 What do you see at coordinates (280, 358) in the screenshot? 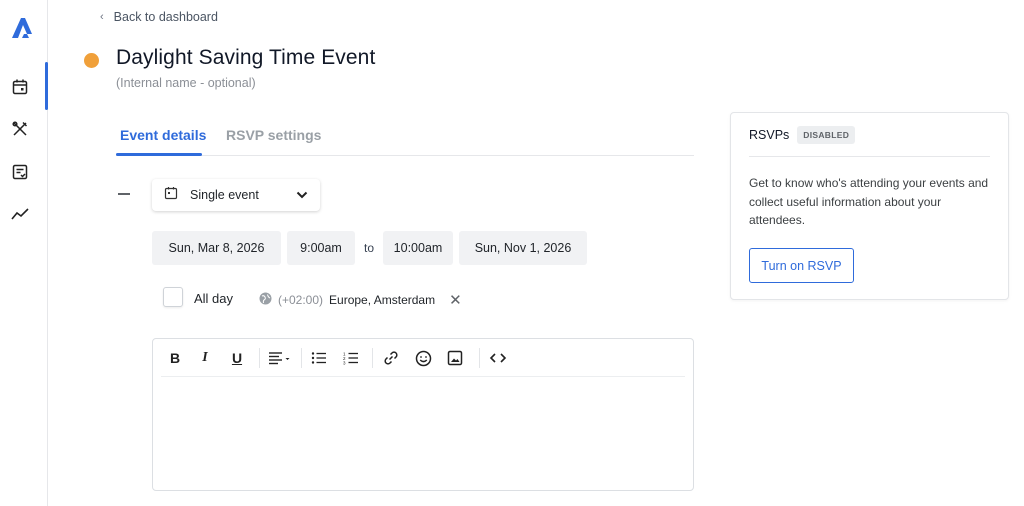
I see `align-icon` at bounding box center [280, 358].